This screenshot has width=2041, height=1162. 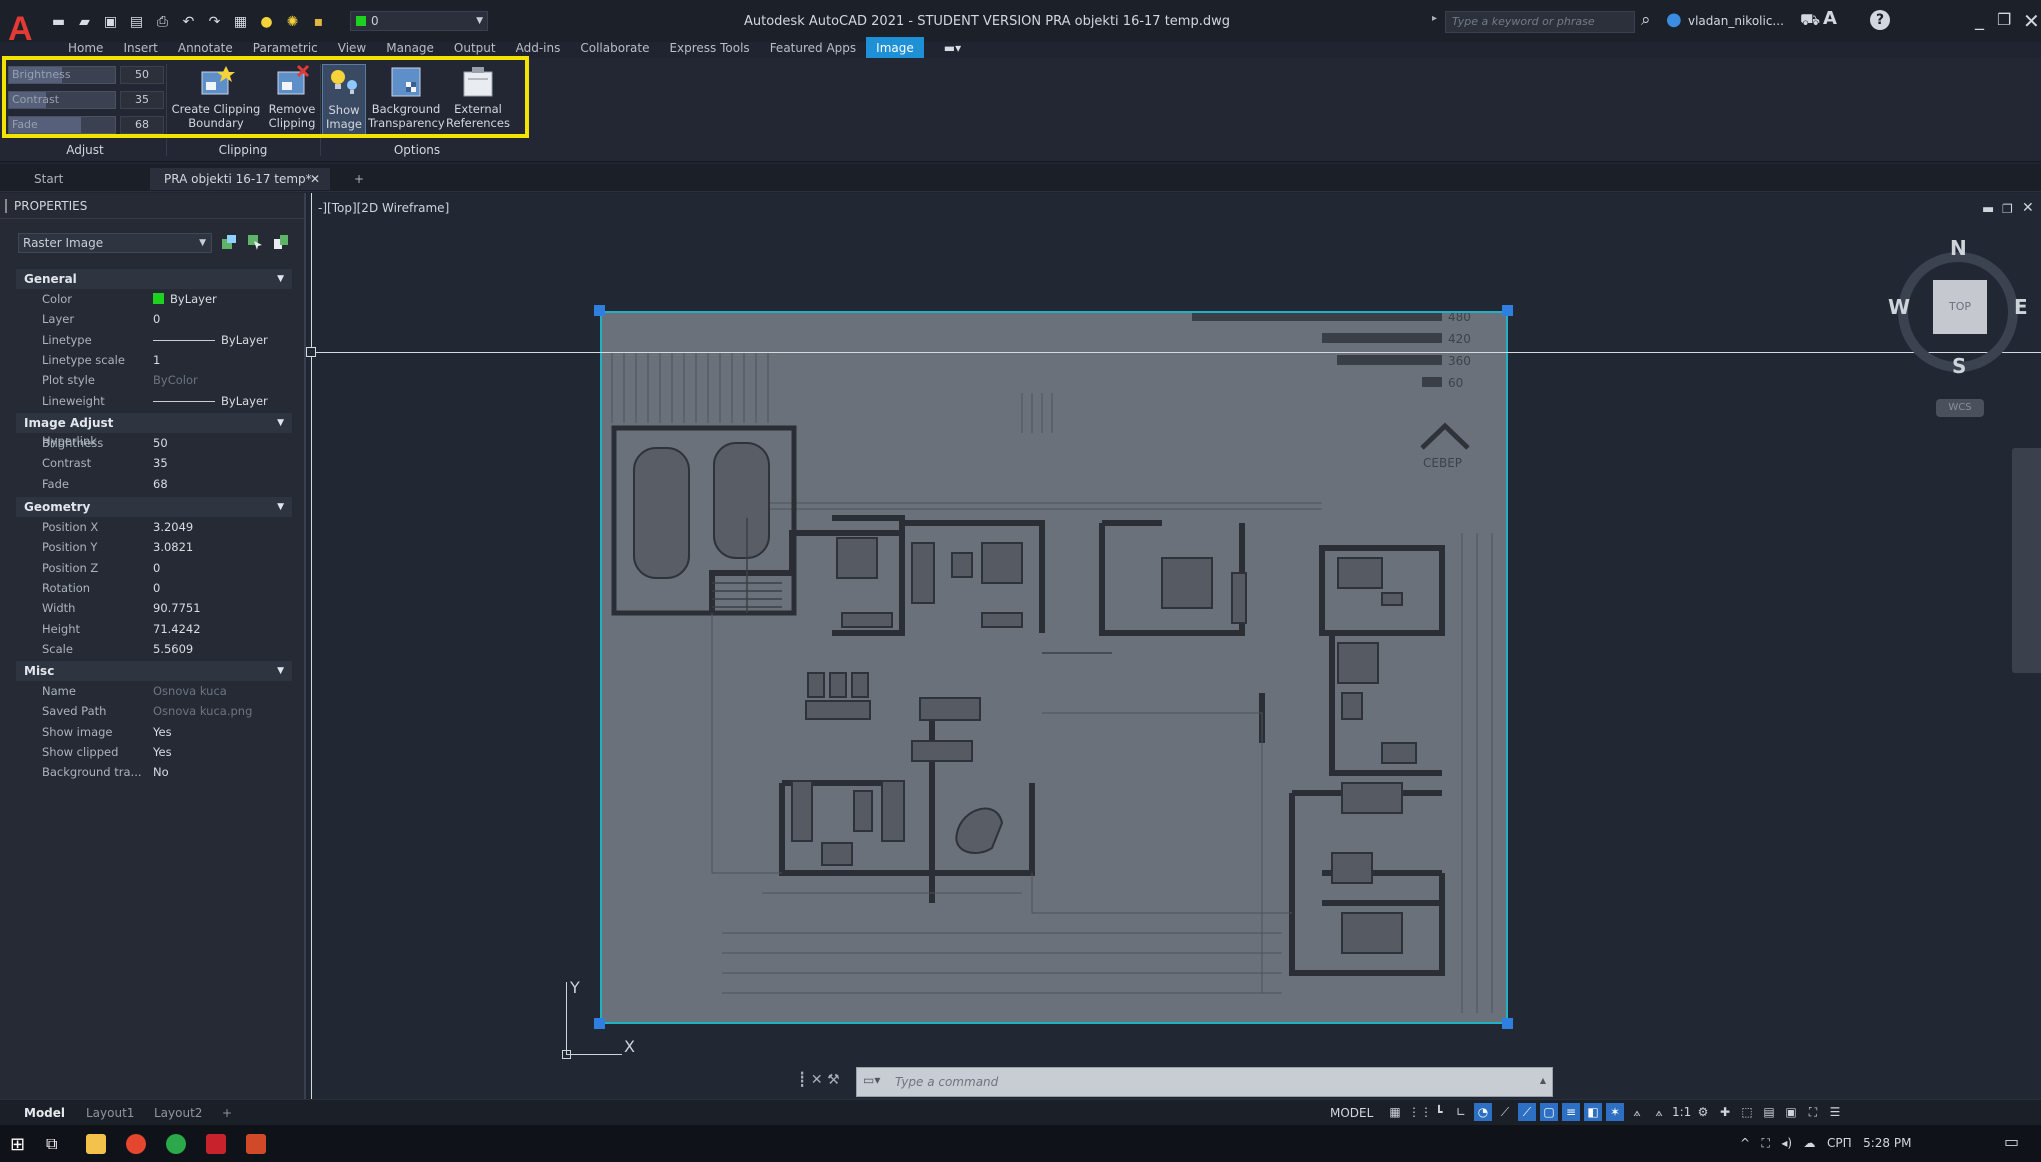 What do you see at coordinates (240, 22) in the screenshot?
I see `layer-properties-icon: ▦` at bounding box center [240, 22].